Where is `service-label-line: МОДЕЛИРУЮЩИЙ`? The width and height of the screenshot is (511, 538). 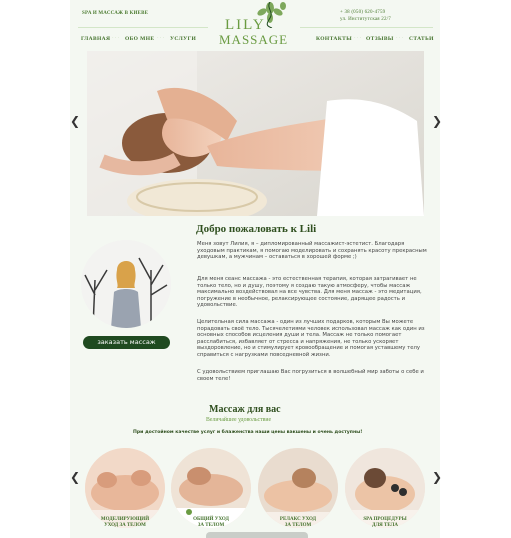 service-label-line: МОДЕЛИРУЮЩИЙ is located at coordinates (125, 519).